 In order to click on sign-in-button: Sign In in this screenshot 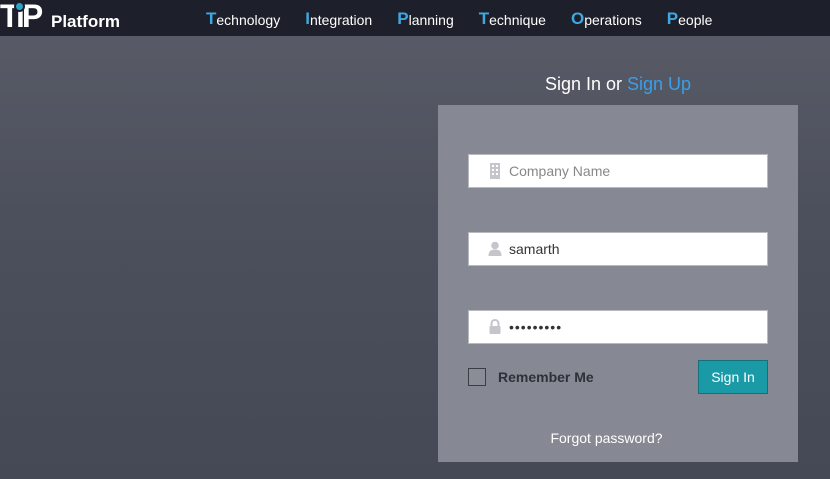, I will do `click(733, 377)`.